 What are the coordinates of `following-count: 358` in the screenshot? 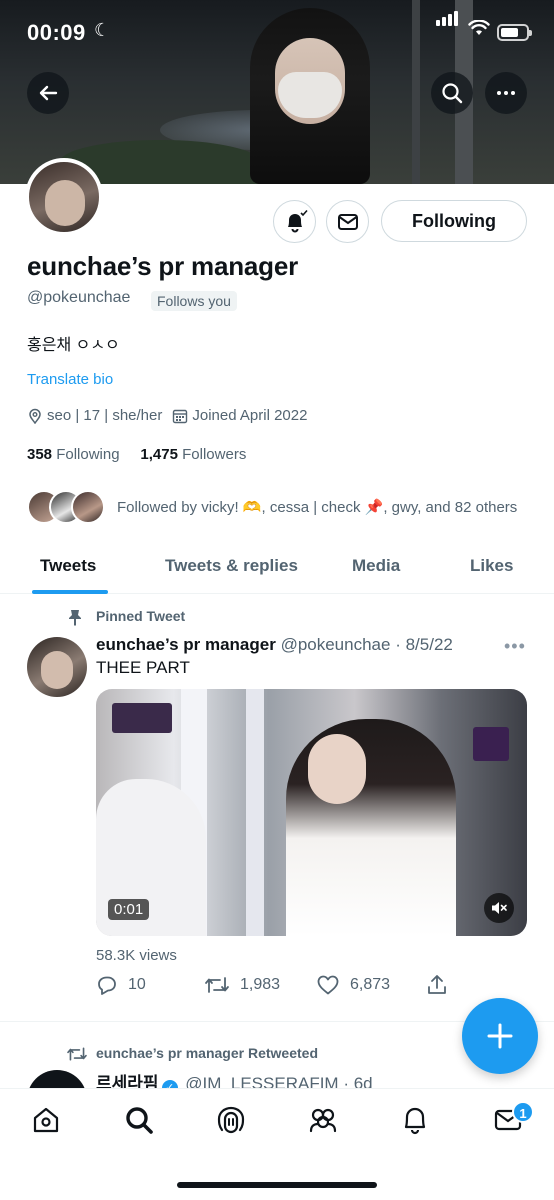 It's located at (40, 454).